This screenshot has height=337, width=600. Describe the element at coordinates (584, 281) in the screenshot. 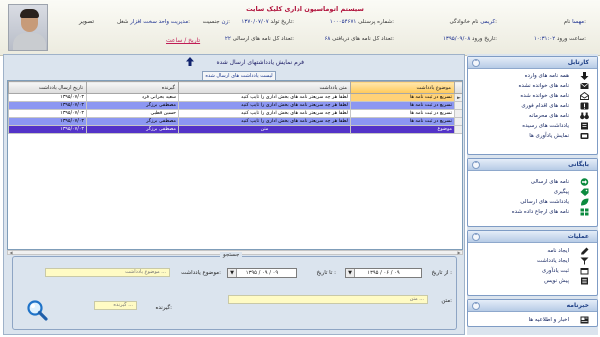

I see `document-icon` at that location.